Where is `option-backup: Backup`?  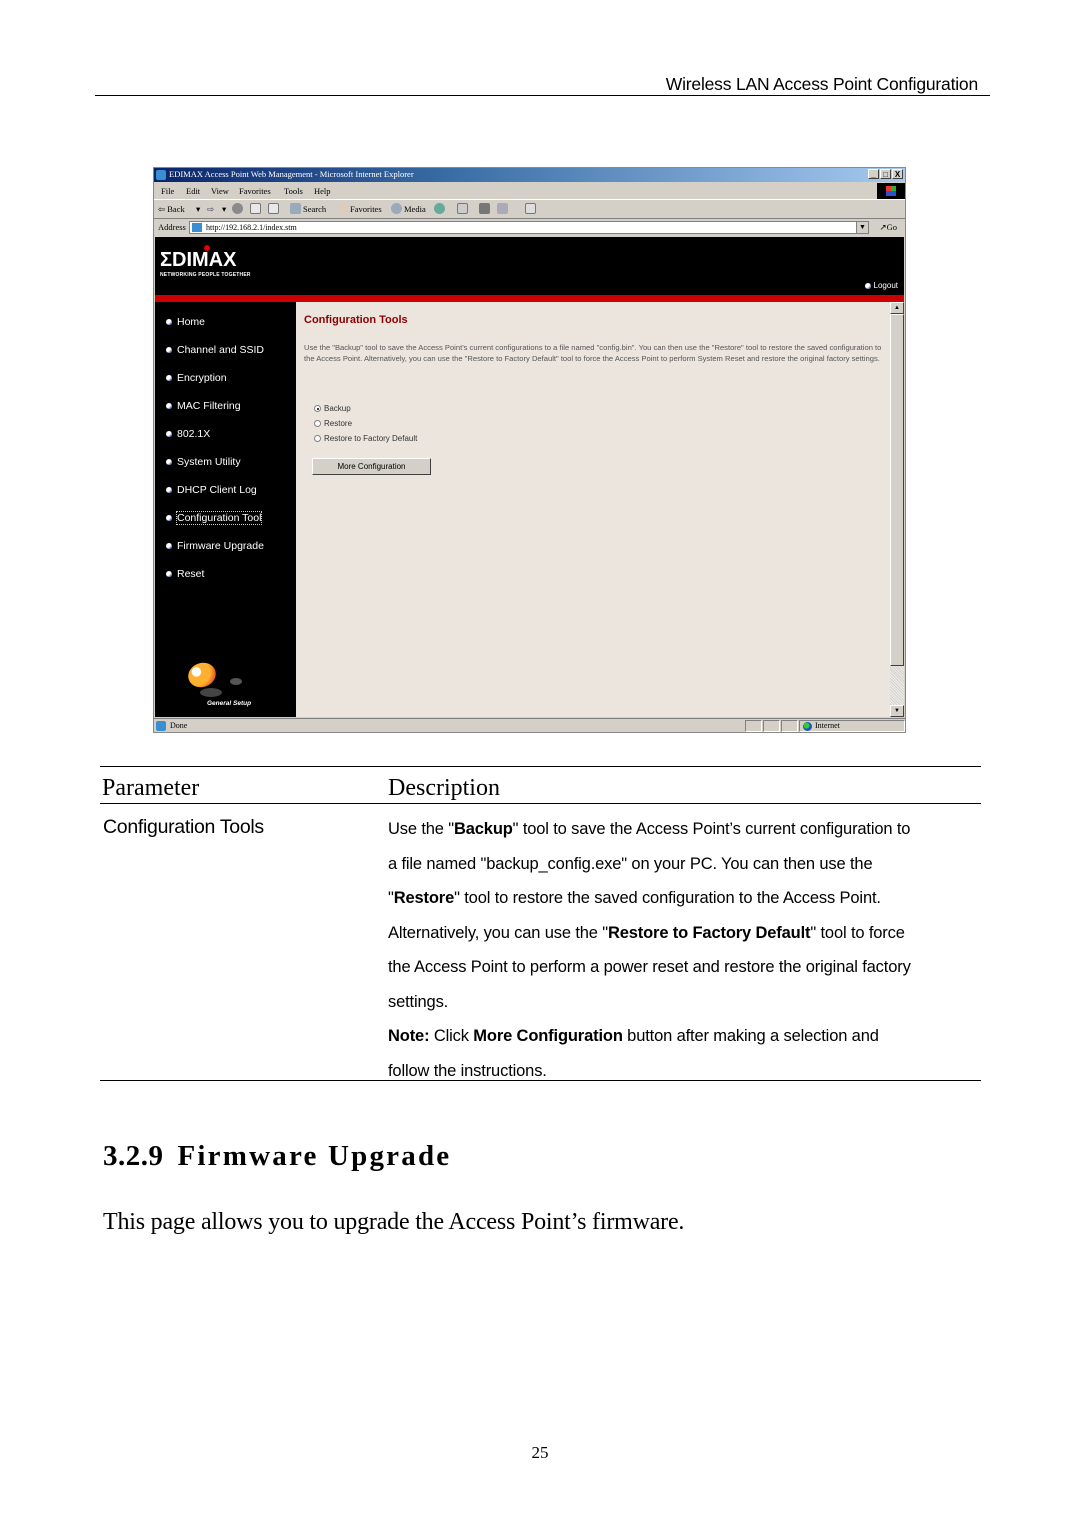
option-backup: Backup is located at coordinates (365, 408).